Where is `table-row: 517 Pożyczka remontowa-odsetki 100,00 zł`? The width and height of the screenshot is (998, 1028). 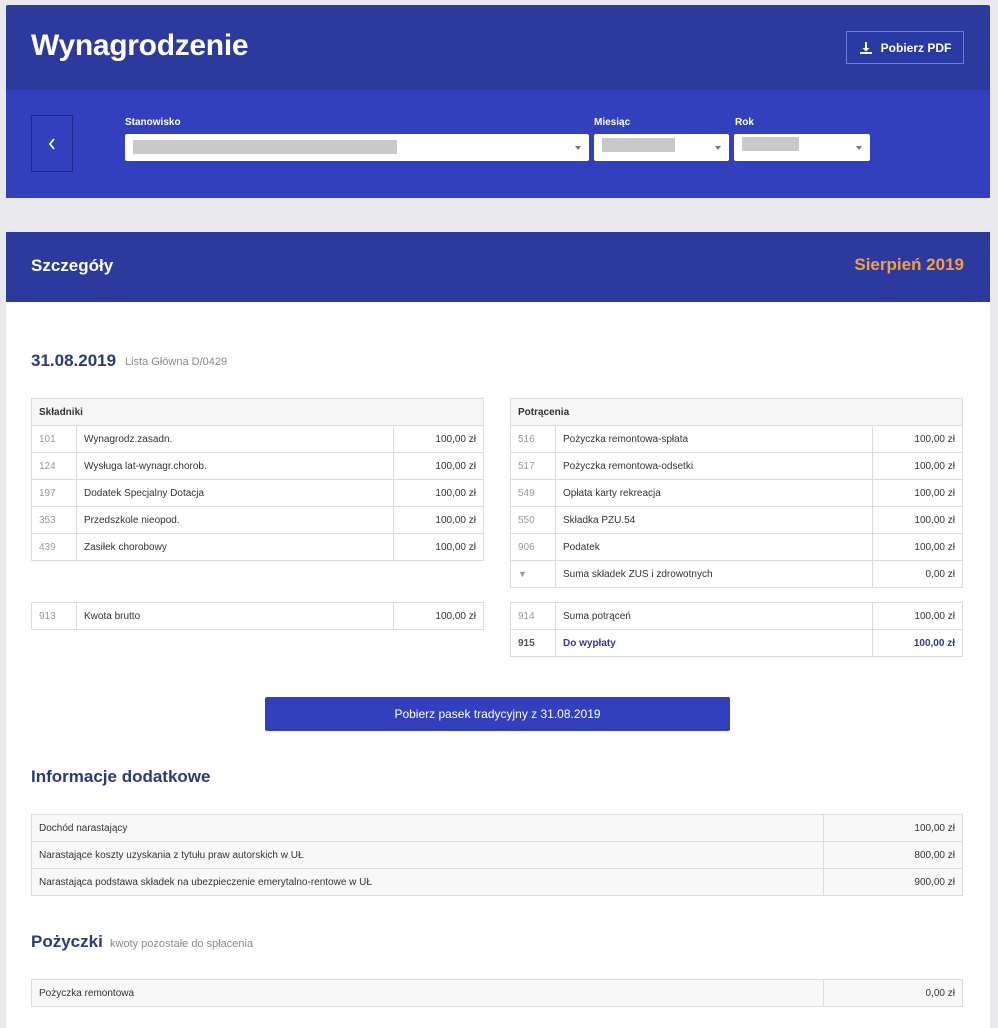
table-row: 517 Pożyczka remontowa-odsetki 100,00 zł is located at coordinates (736, 466).